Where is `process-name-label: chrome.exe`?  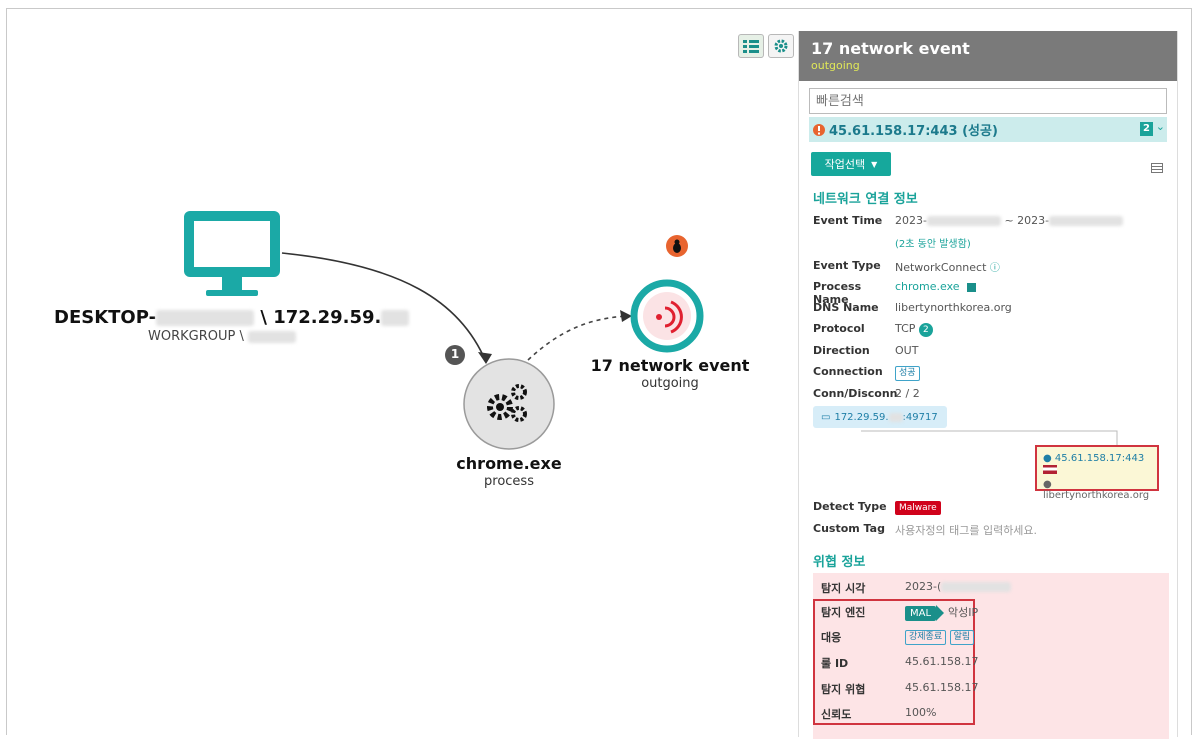 process-name-label: chrome.exe is located at coordinates (509, 463).